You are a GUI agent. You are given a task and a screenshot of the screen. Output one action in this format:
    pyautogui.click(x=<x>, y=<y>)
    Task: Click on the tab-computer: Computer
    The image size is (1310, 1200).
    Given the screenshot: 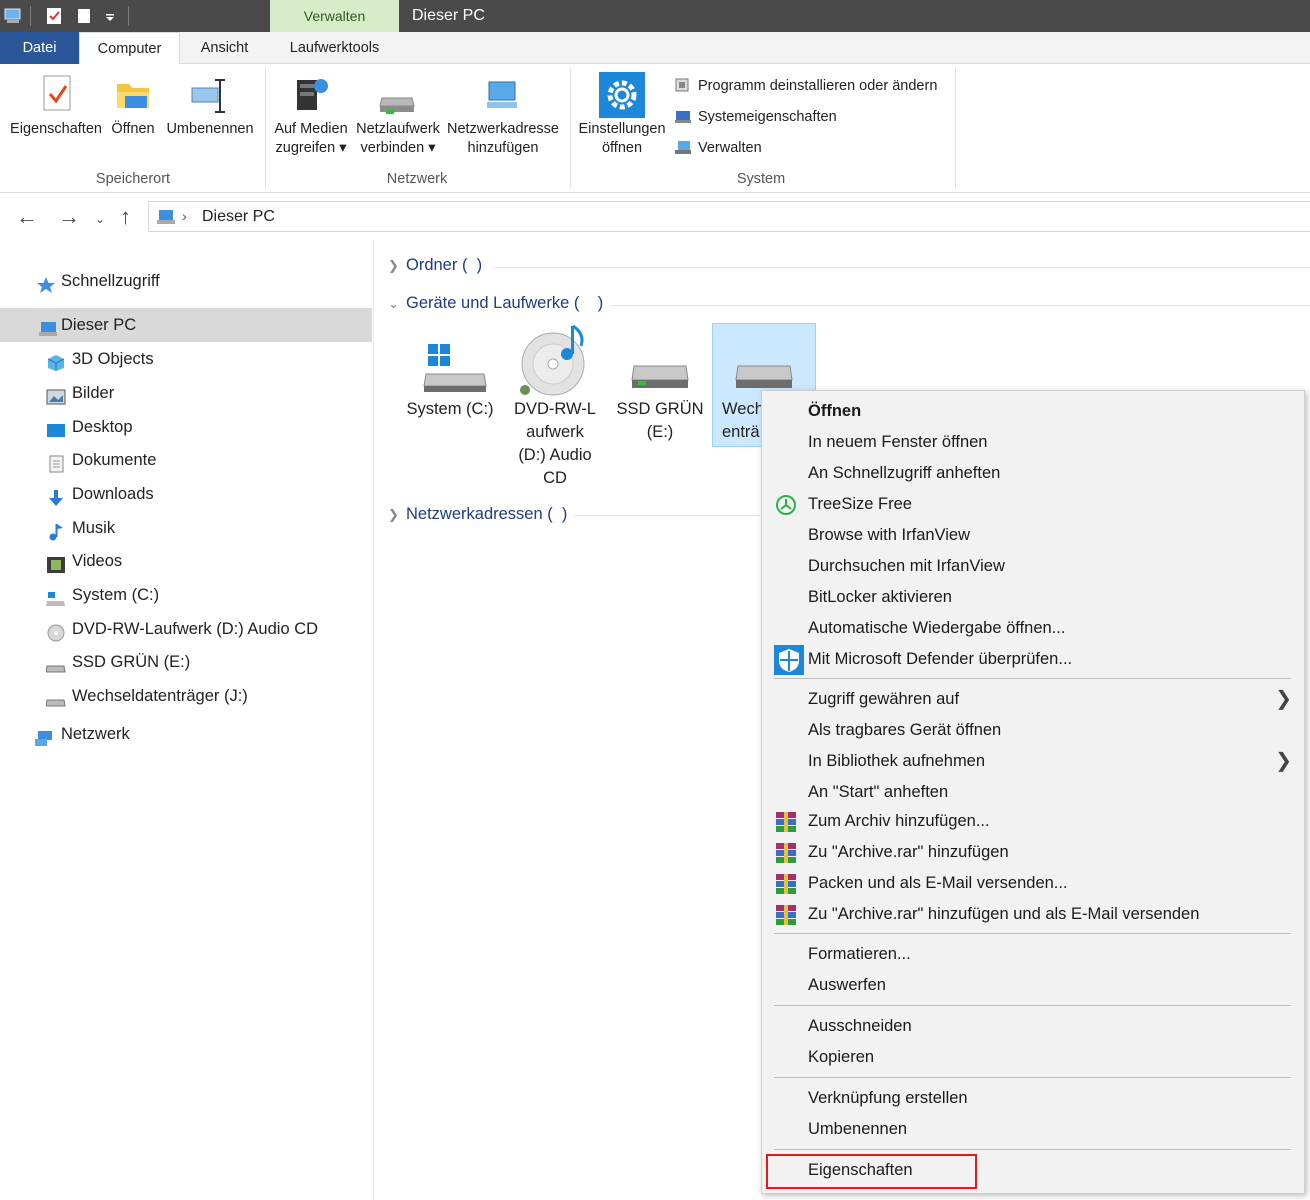 What is the action you would take?
    pyautogui.click(x=129, y=48)
    